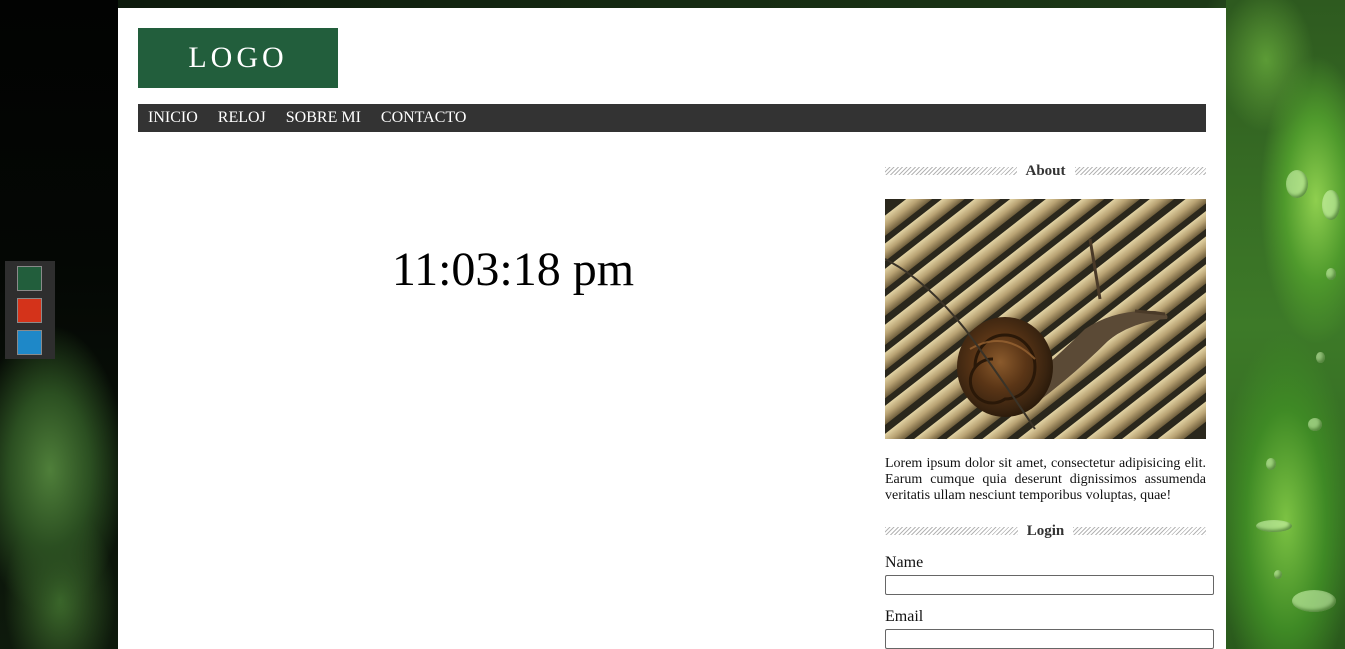 Image resolution: width=1345 pixels, height=649 pixels. What do you see at coordinates (904, 616) in the screenshot?
I see `email-label: Email` at bounding box center [904, 616].